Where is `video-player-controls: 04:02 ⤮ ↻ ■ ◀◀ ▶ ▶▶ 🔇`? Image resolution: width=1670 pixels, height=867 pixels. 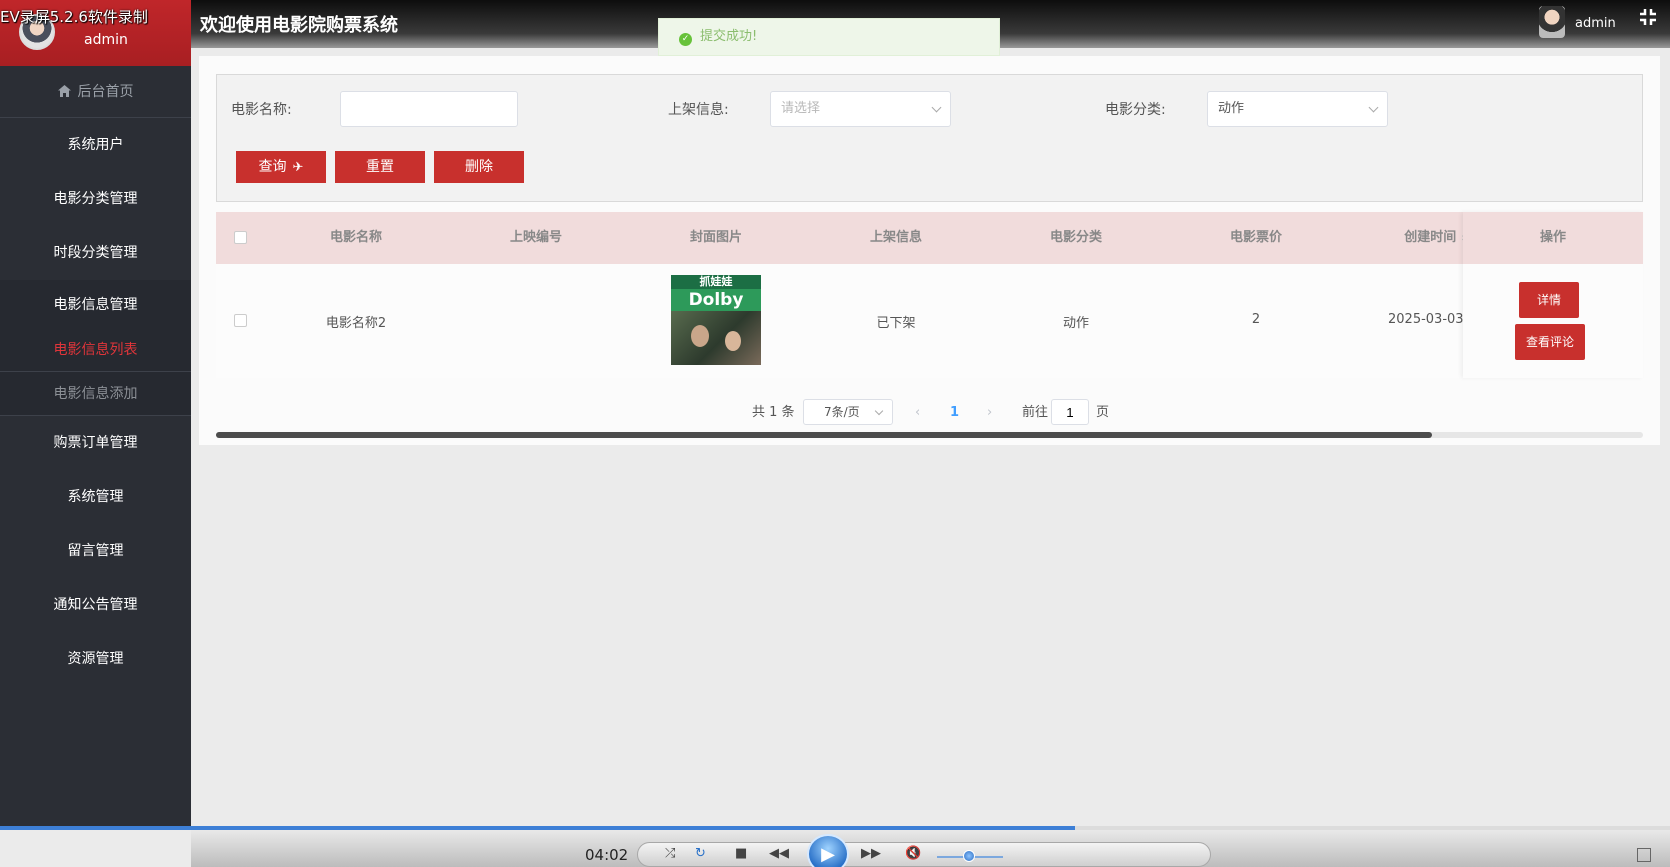
video-player-controls: 04:02 ⤮ ↻ ■ ◀◀ ▶ ▶▶ 🔇 is located at coordinates (930, 848).